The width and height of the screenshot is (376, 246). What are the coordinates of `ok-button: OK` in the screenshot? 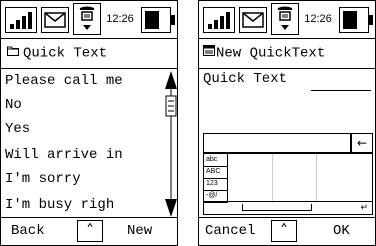 It's located at (341, 231).